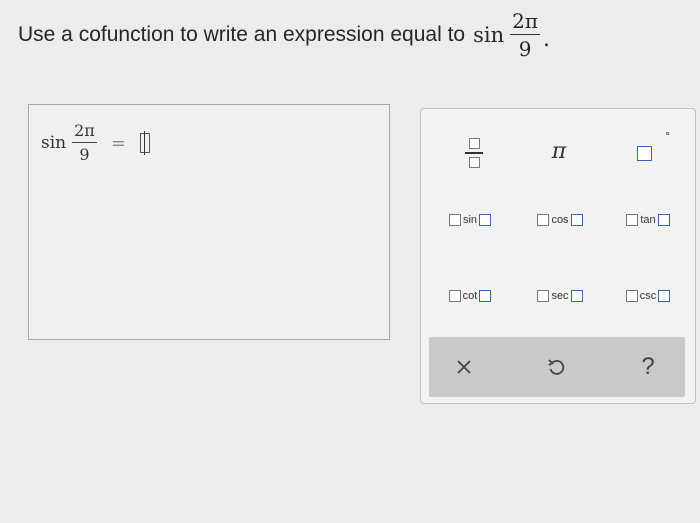 Image resolution: width=700 pixels, height=523 pixels. What do you see at coordinates (546, 39) in the screenshot?
I see `question-period: .` at bounding box center [546, 39].